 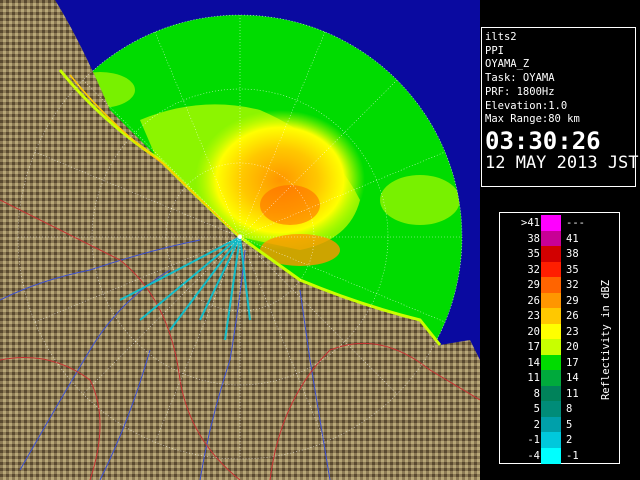 What do you see at coordinates (572, 254) in the screenshot?
I see `legend-high-value: 38` at bounding box center [572, 254].